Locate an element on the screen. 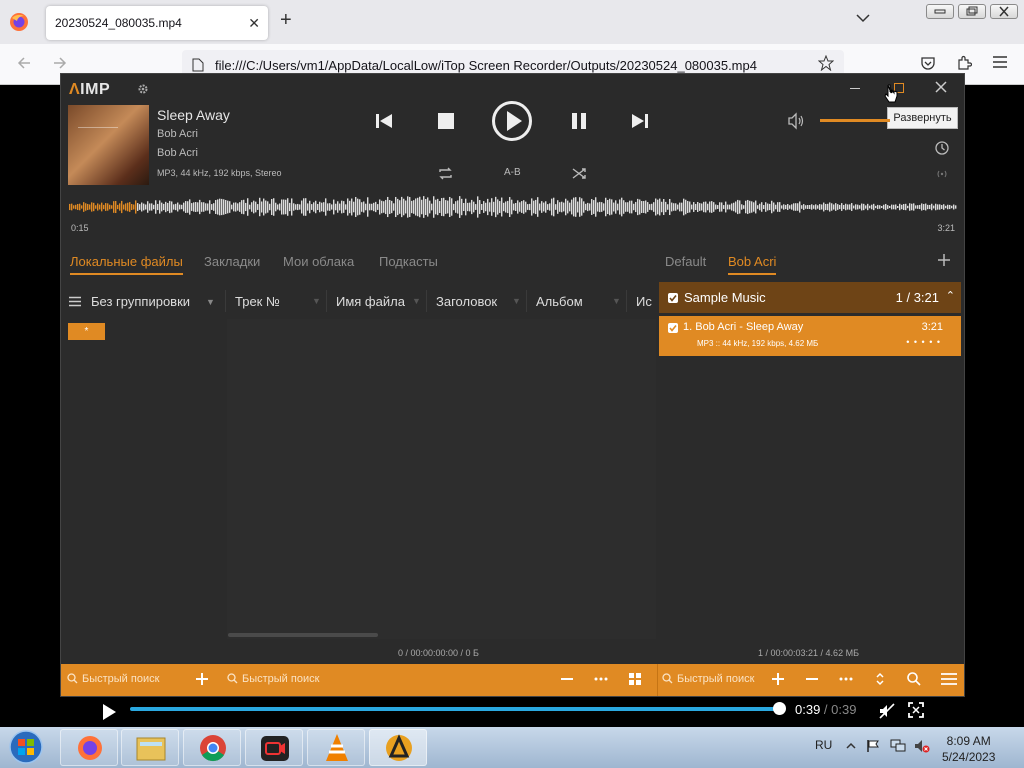 Image resolution: width=1024 pixels, height=768 pixels. browser-tab-bar: 20230524_080035.mp4 ✕ + is located at coordinates (512, 22).